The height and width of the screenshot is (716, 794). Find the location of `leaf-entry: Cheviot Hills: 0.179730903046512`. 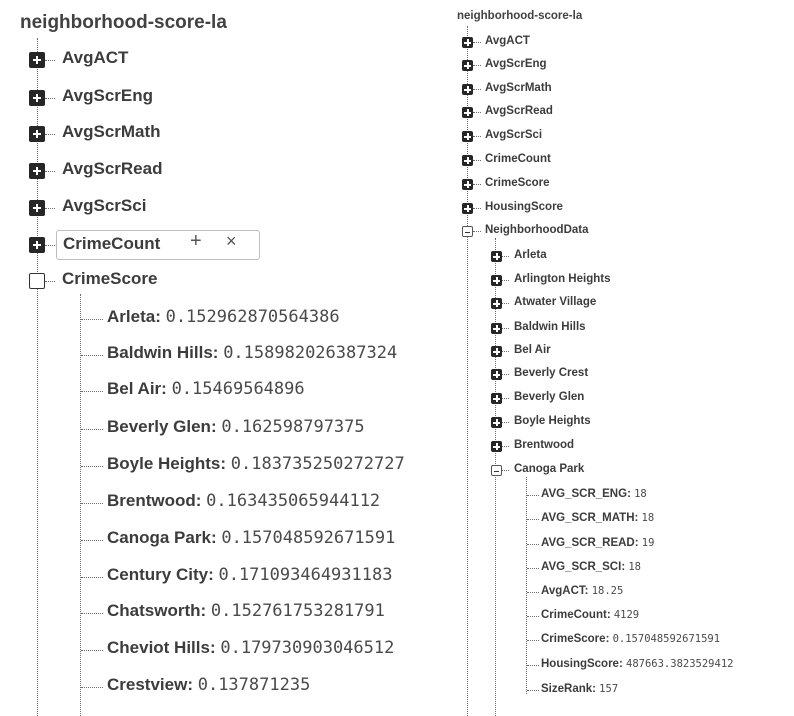

leaf-entry: Cheviot Hills: 0.179730903046512 is located at coordinates (250, 648).